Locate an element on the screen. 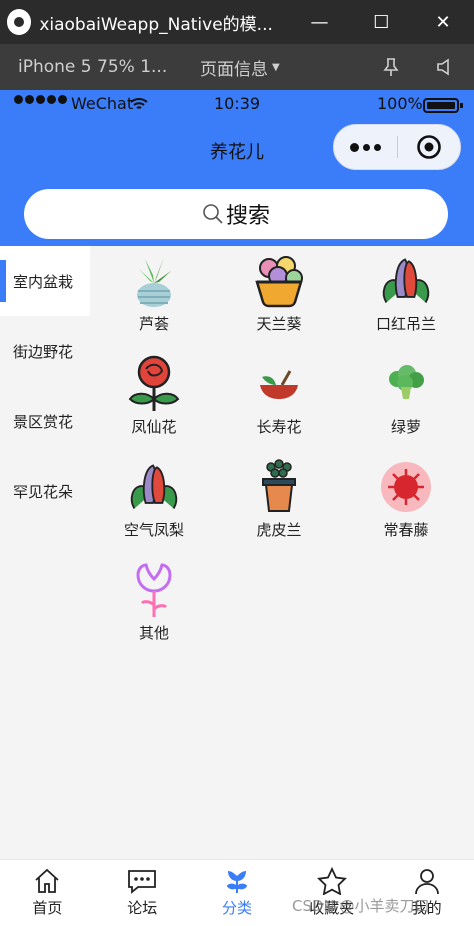 The width and height of the screenshot is (474, 926). tab-forum: 论坛 is located at coordinates (142, 893).